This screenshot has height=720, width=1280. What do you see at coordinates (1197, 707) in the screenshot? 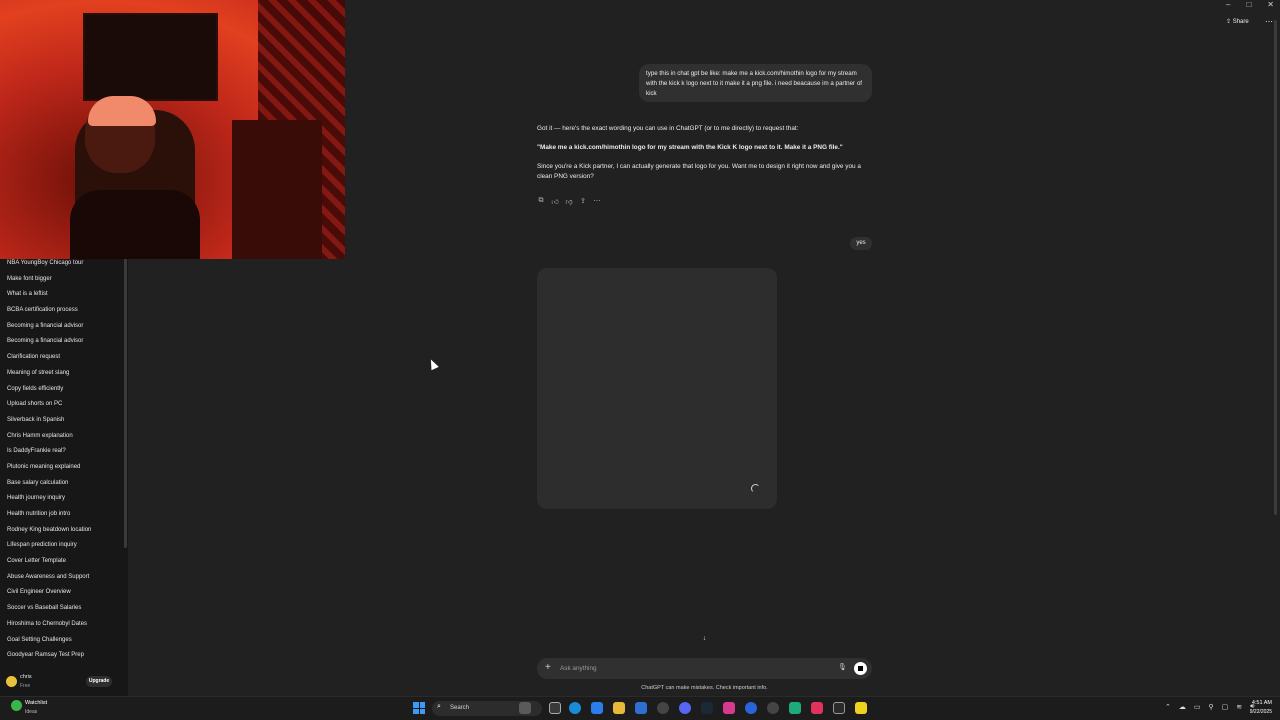
I see `battery-icon: ▭` at bounding box center [1197, 707].